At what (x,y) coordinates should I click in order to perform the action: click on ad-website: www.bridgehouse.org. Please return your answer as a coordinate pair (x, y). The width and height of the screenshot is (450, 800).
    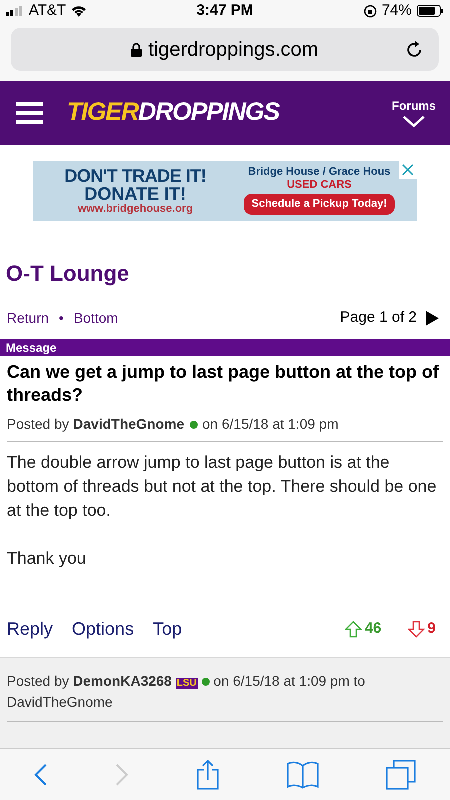
    Looking at the image, I should click on (136, 209).